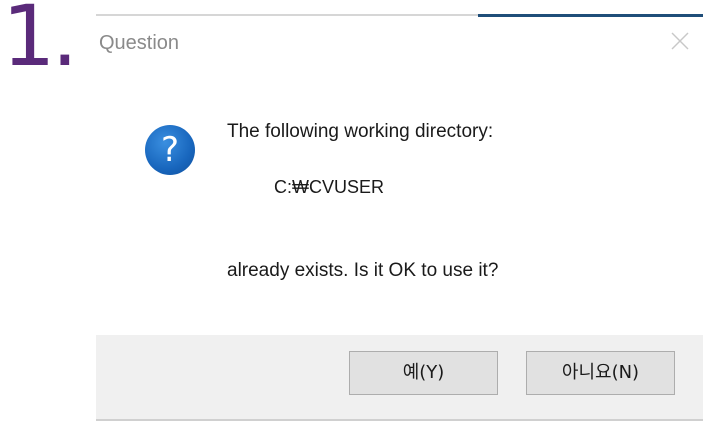  Describe the element at coordinates (170, 150) in the screenshot. I see `question-icon: ?` at that location.